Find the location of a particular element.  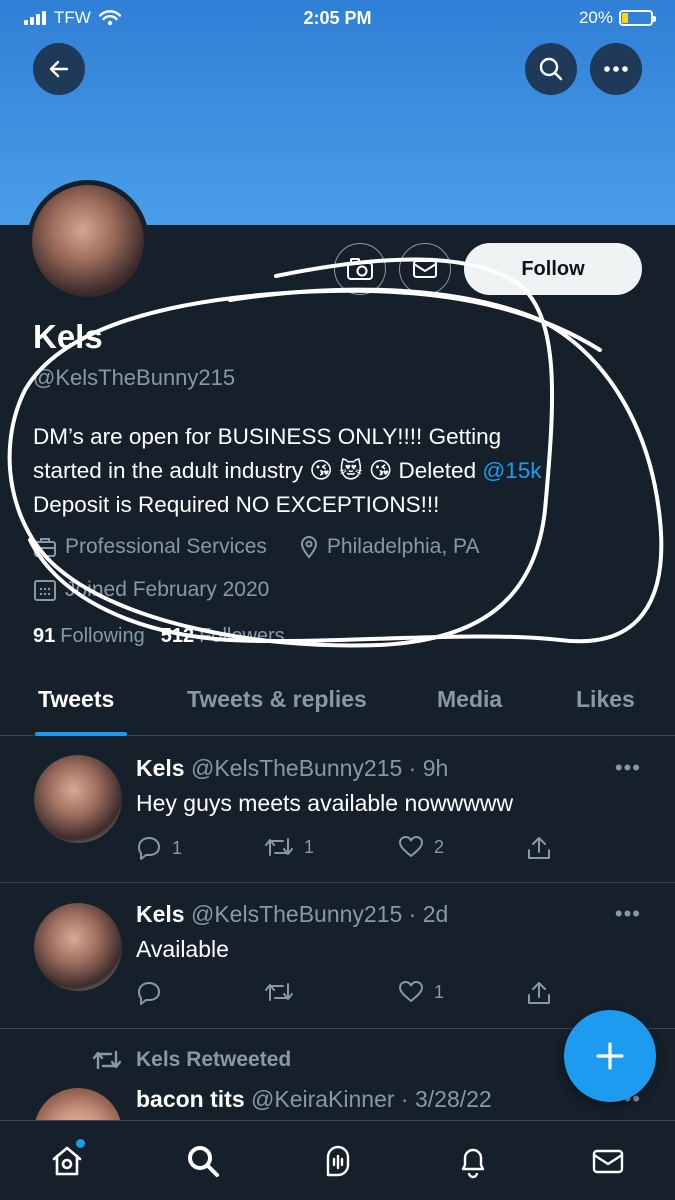

more-options-button is located at coordinates (616, 69).